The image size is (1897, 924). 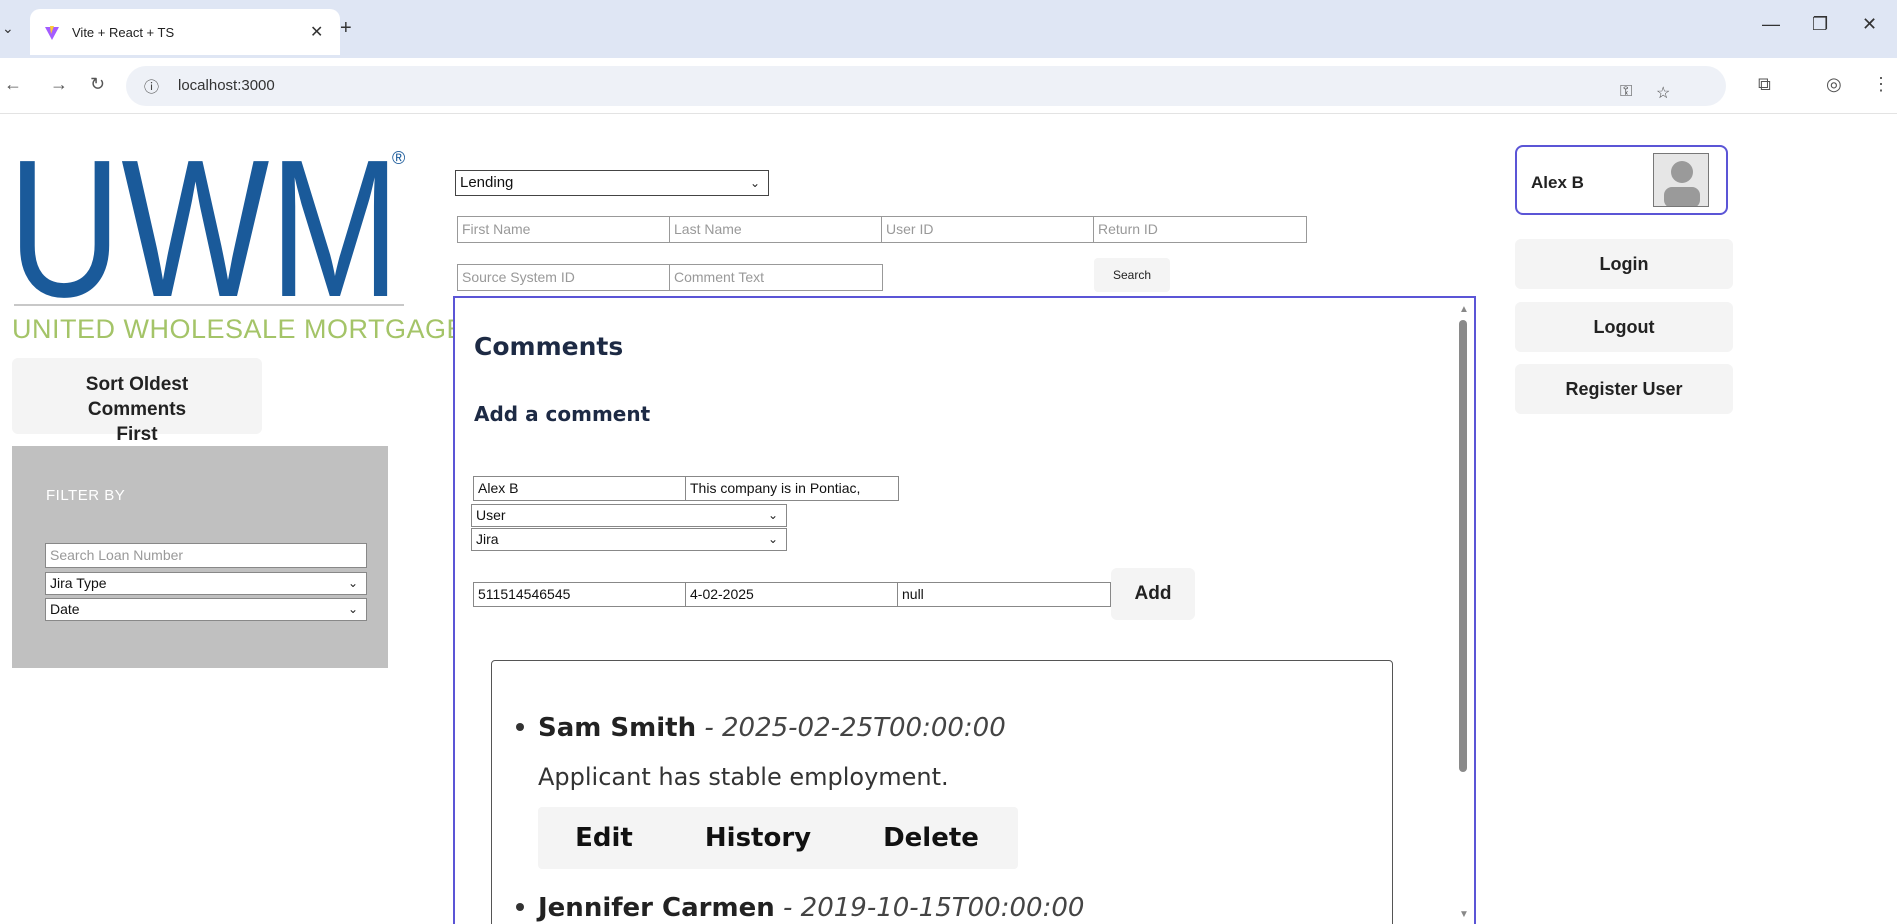 What do you see at coordinates (1771, 24) in the screenshot?
I see `minimize-icon: —` at bounding box center [1771, 24].